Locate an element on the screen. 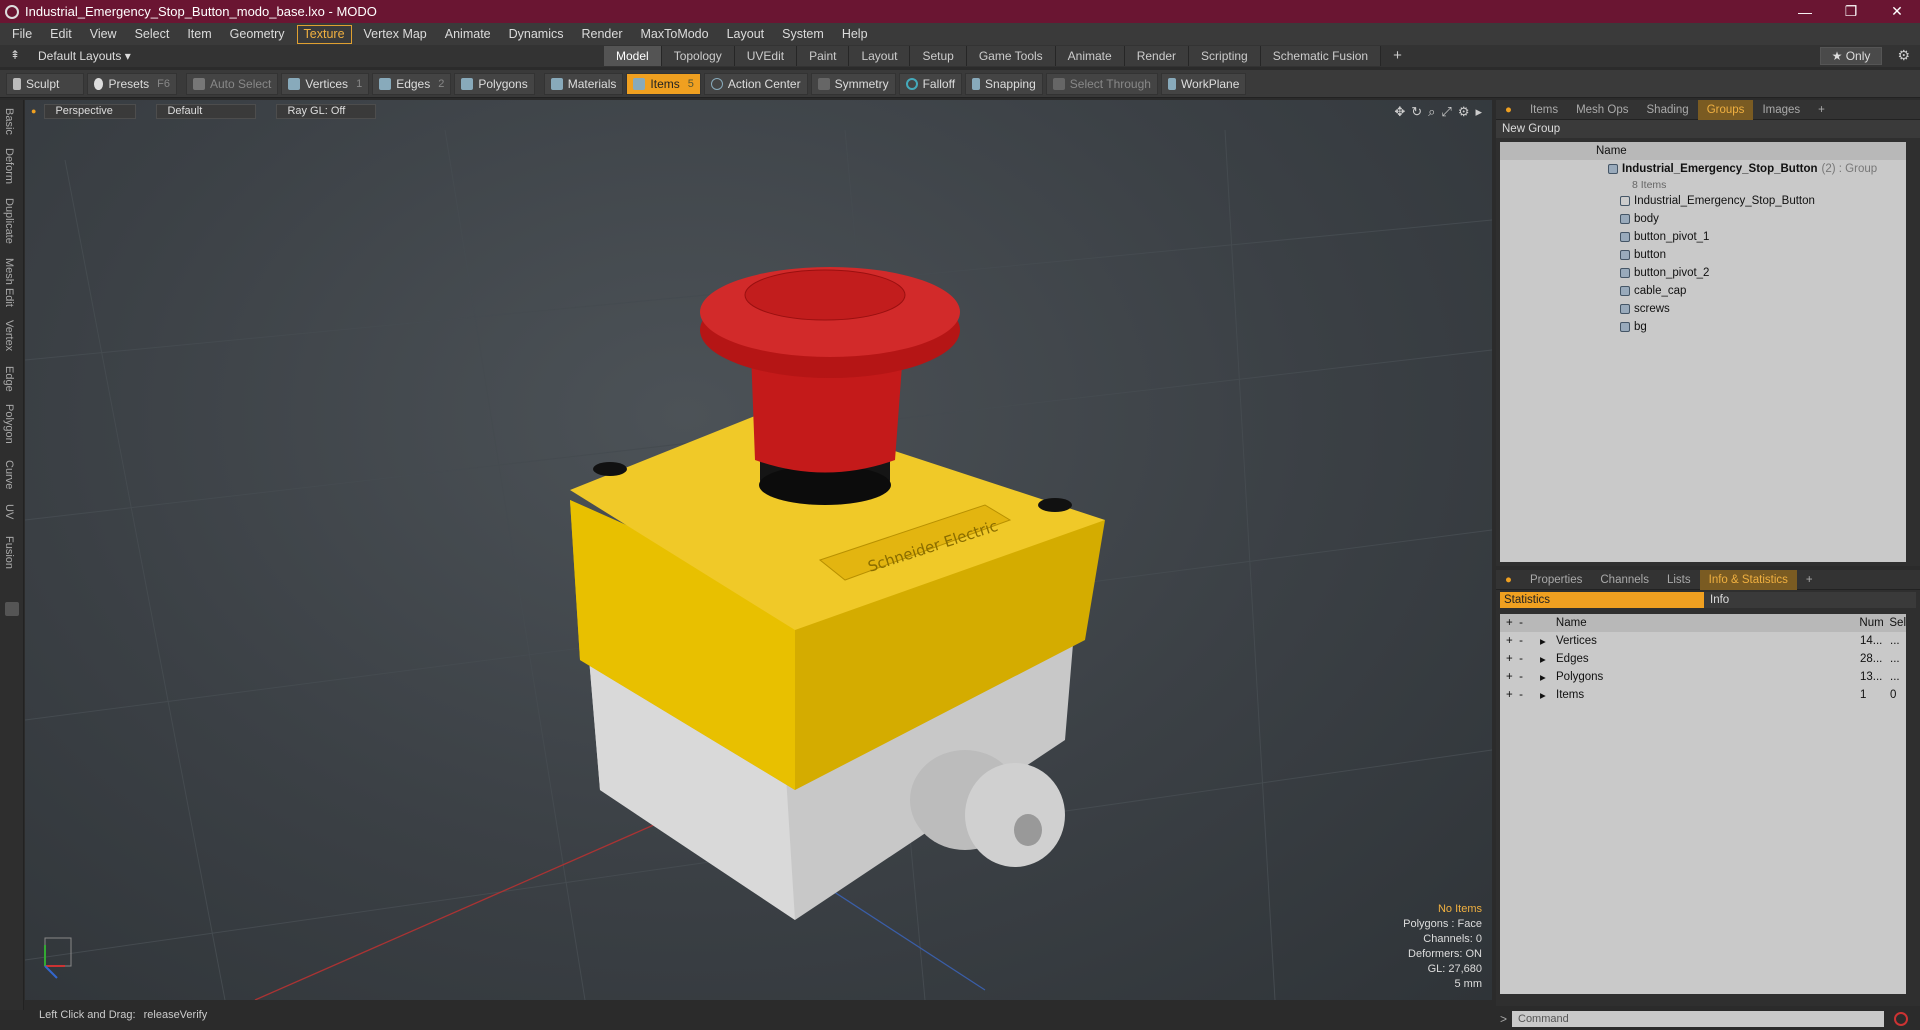 The height and width of the screenshot is (1030, 1920). list-item: body is located at coordinates (1703, 219).